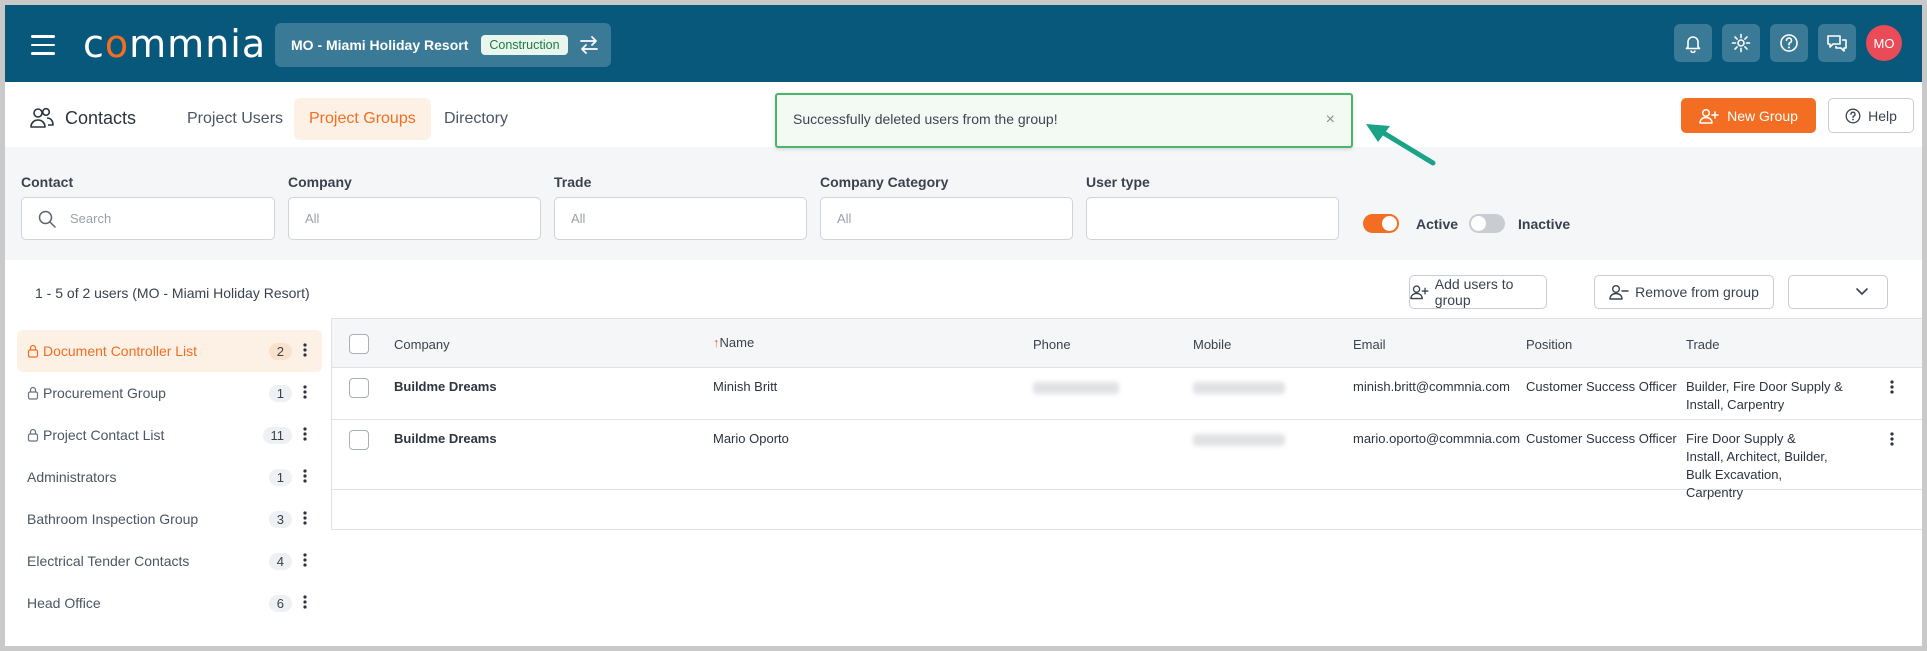 The width and height of the screenshot is (1927, 651). Describe the element at coordinates (280, 477) in the screenshot. I see `group-count: 1` at that location.